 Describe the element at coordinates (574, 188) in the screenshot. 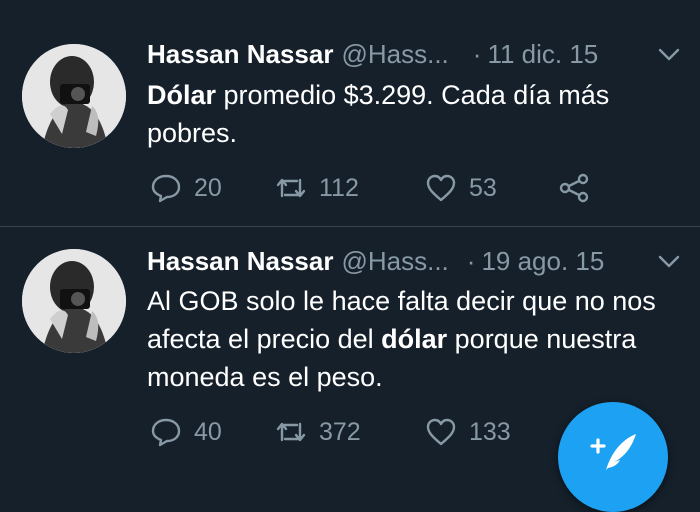

I see `share-icon` at that location.